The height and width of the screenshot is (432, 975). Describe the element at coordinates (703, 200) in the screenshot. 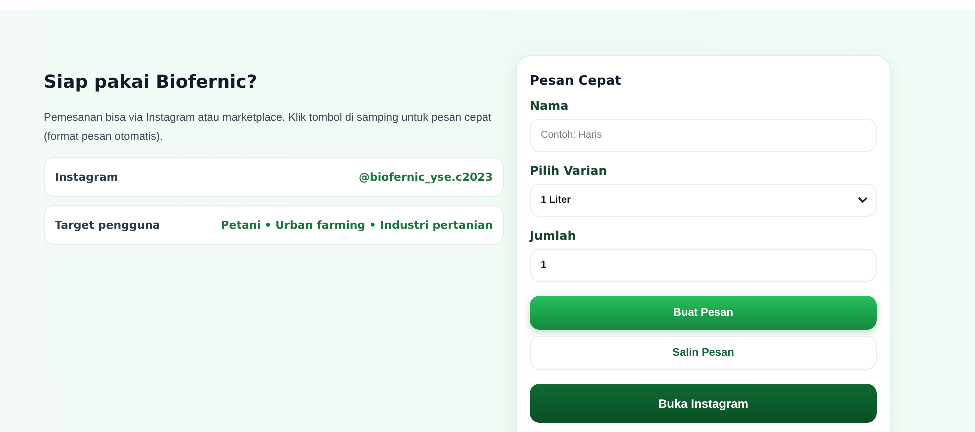

I see `variant-select: 1 Liter` at that location.